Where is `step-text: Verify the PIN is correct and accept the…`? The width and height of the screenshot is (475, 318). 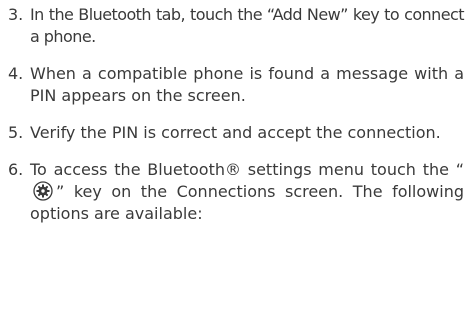 step-text: Verify the PIN is correct and accept the… is located at coordinates (235, 132).